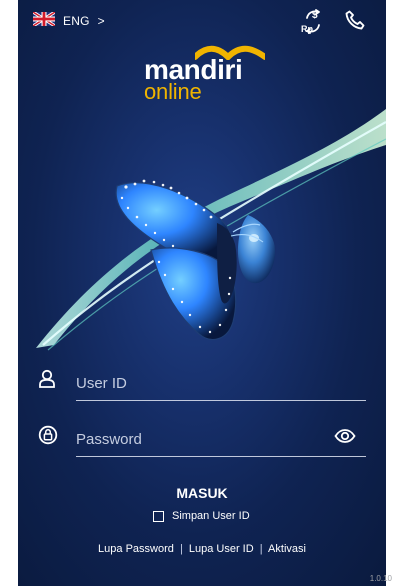 The width and height of the screenshot is (396, 586). I want to click on app-version: 1.0.10, so click(380, 578).